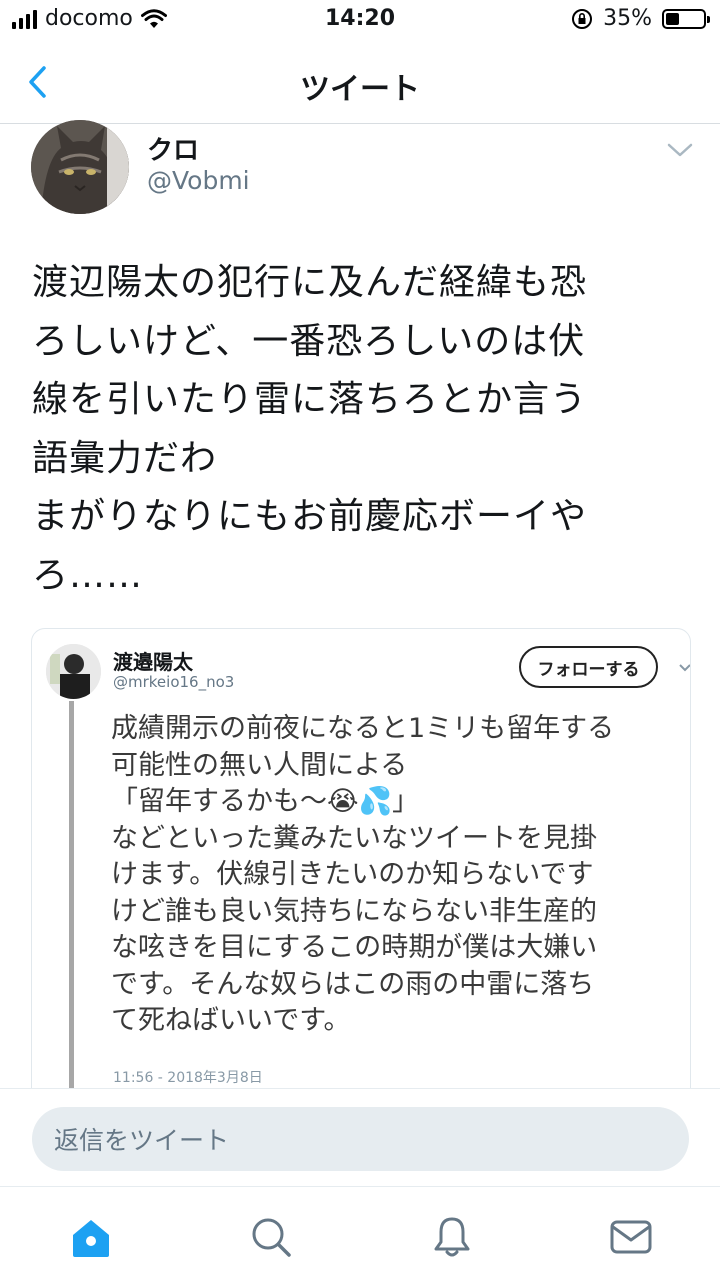 This screenshot has height=1280, width=720. What do you see at coordinates (198, 180) in the screenshot?
I see `author-handle: @Vobmi` at bounding box center [198, 180].